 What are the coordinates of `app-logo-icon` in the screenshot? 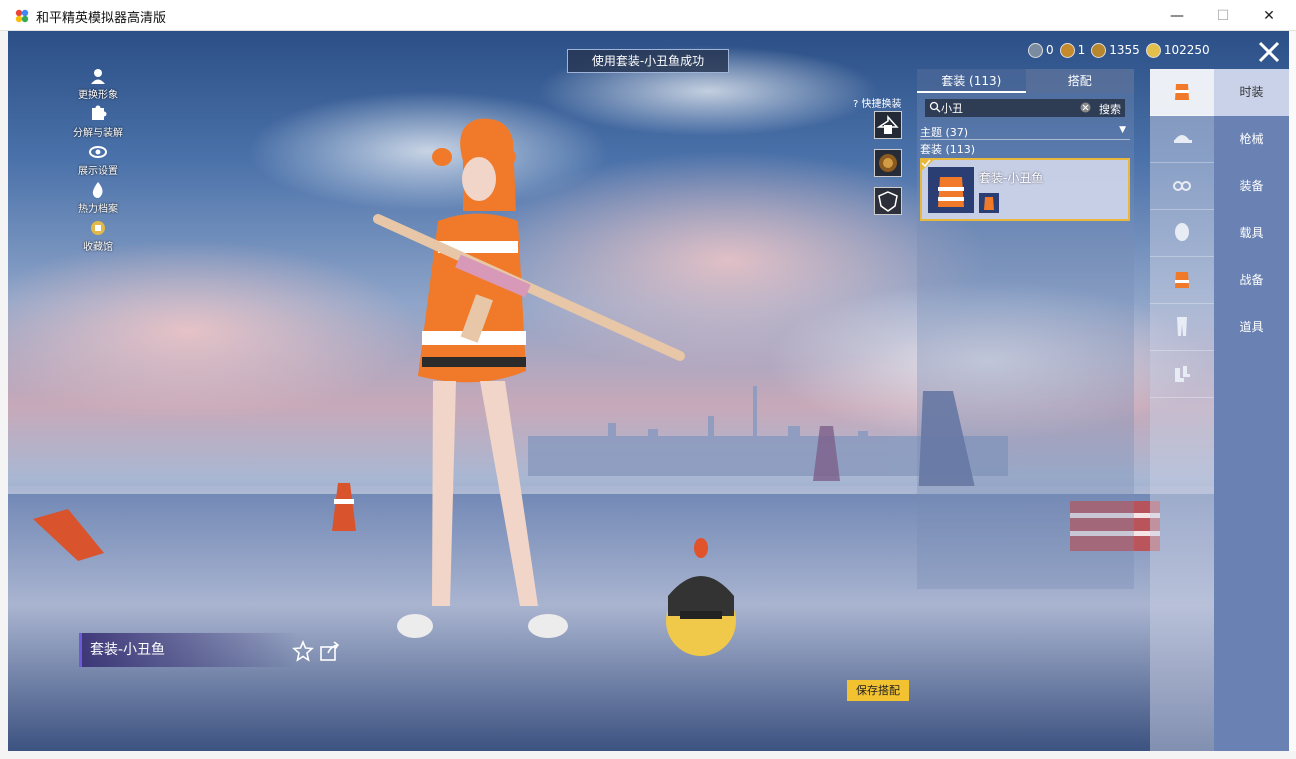 It's located at (22, 16).